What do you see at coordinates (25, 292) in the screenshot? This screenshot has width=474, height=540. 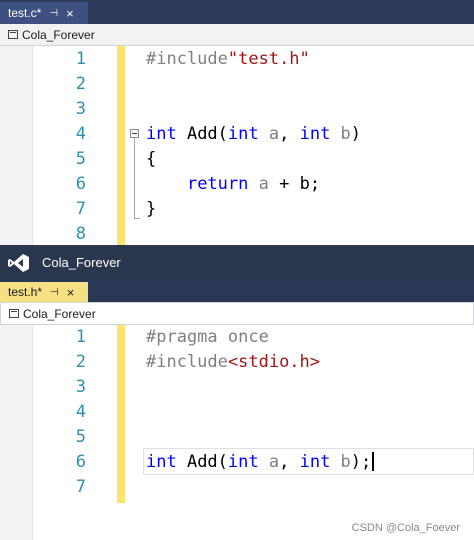 I see `tab-label: test.h*` at bounding box center [25, 292].